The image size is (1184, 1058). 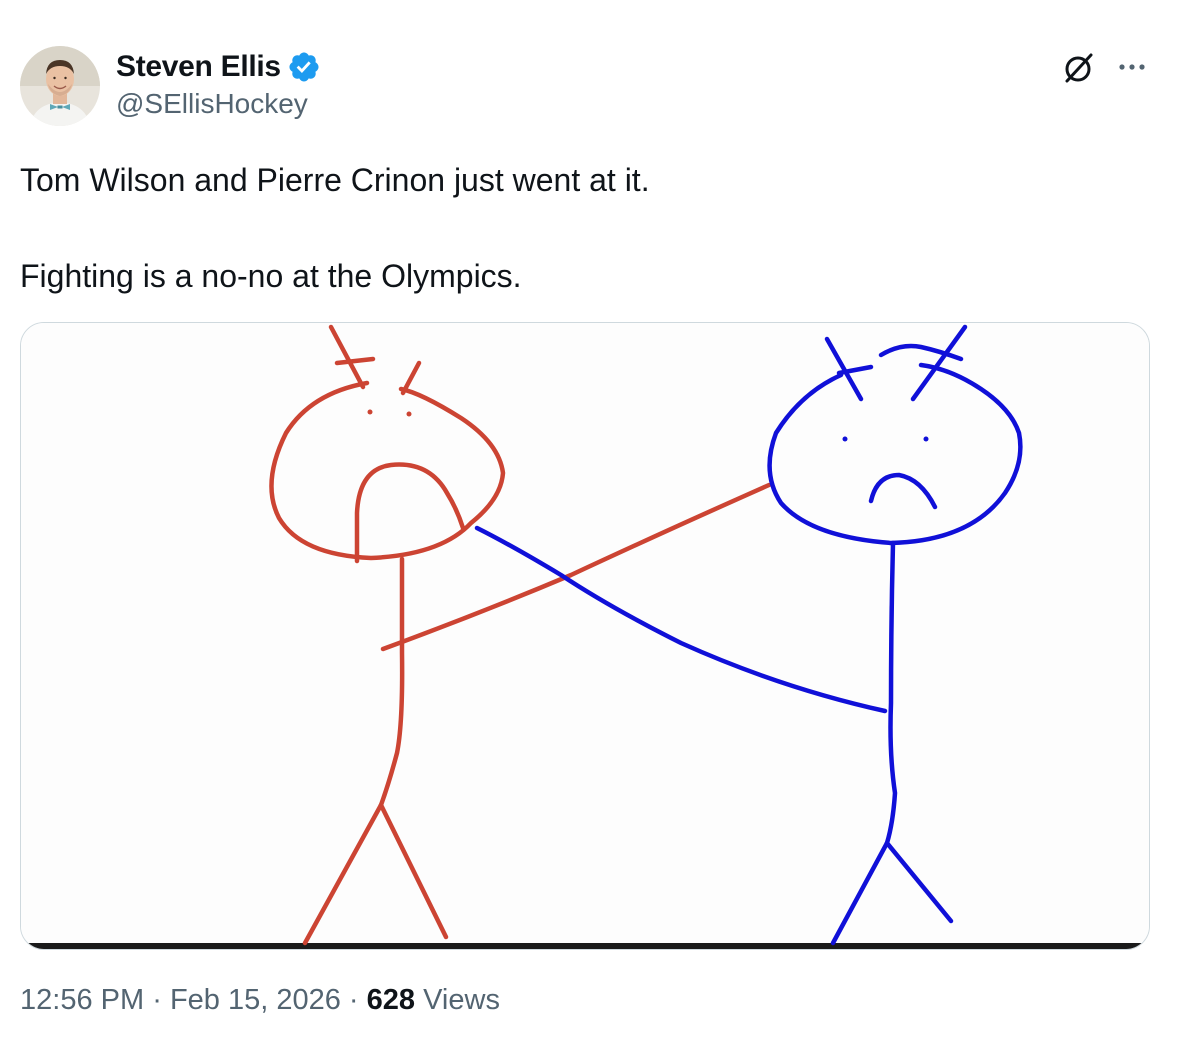 What do you see at coordinates (304, 67) in the screenshot?
I see `verified-badge-icon` at bounding box center [304, 67].